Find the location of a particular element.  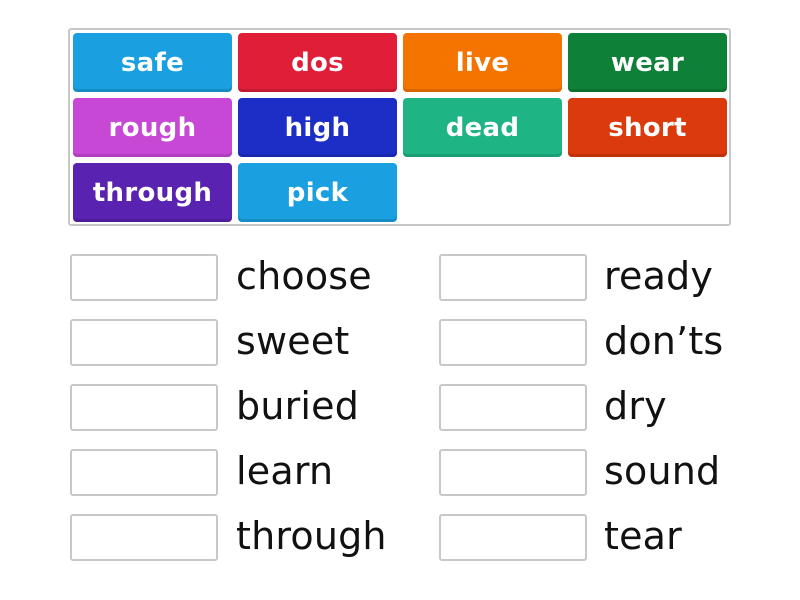

target-word: through is located at coordinates (311, 536).